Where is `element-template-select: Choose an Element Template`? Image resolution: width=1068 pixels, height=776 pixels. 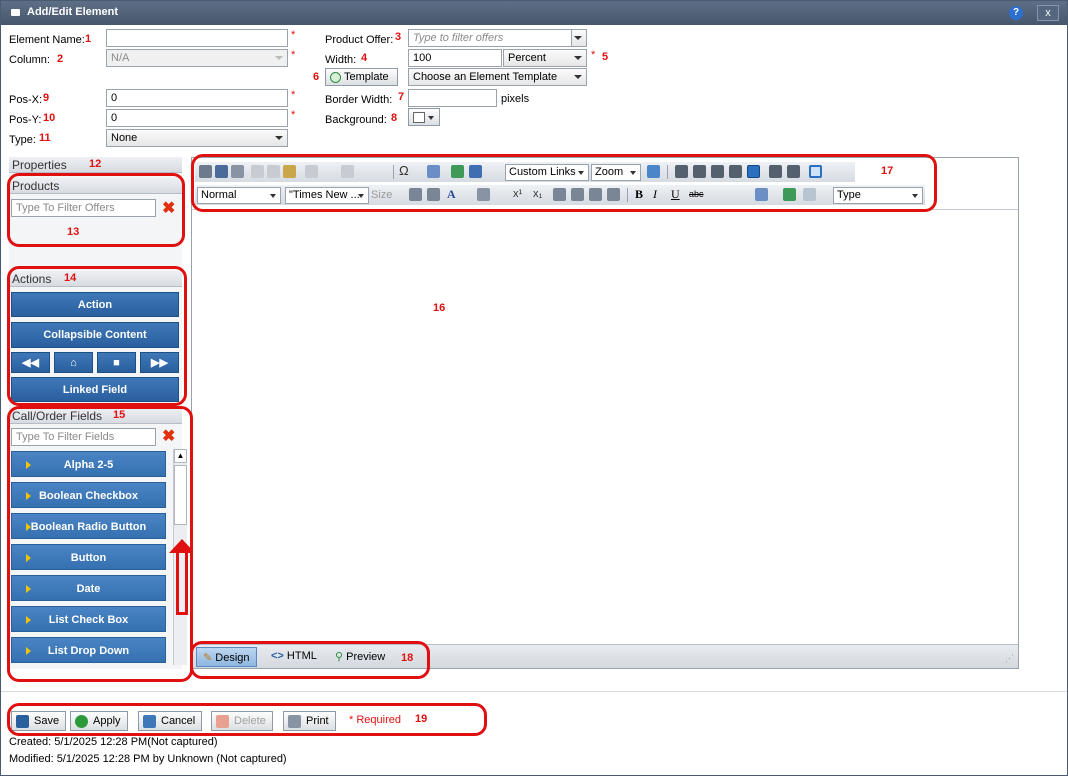
element-template-select: Choose an Element Template is located at coordinates (497, 77).